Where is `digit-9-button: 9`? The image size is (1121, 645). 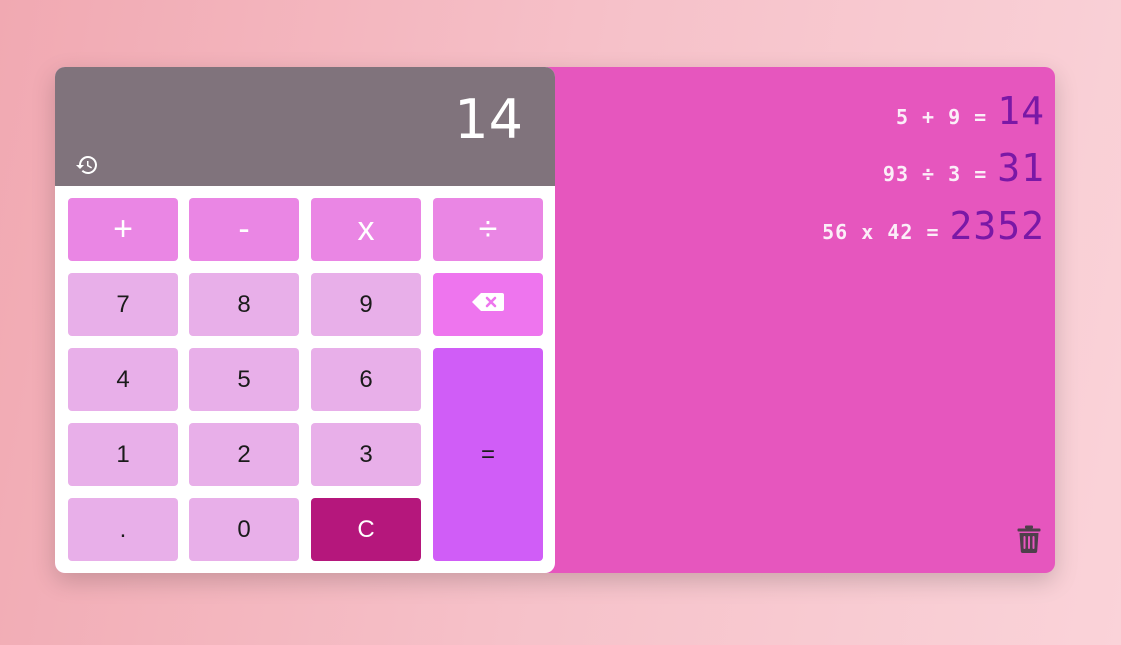
digit-9-button: 9 is located at coordinates (366, 304).